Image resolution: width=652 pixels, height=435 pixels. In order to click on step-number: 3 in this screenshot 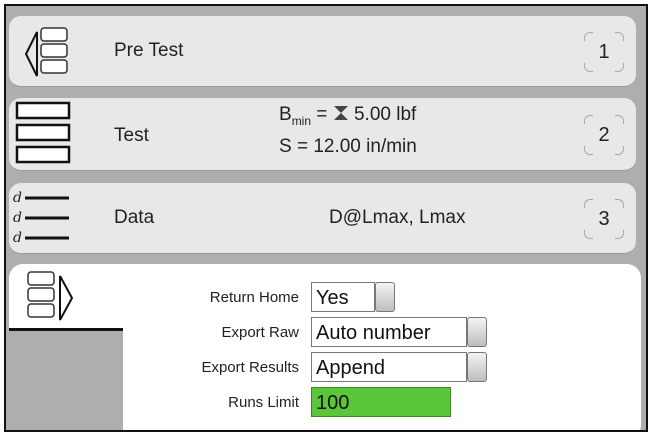, I will do `click(604, 219)`.